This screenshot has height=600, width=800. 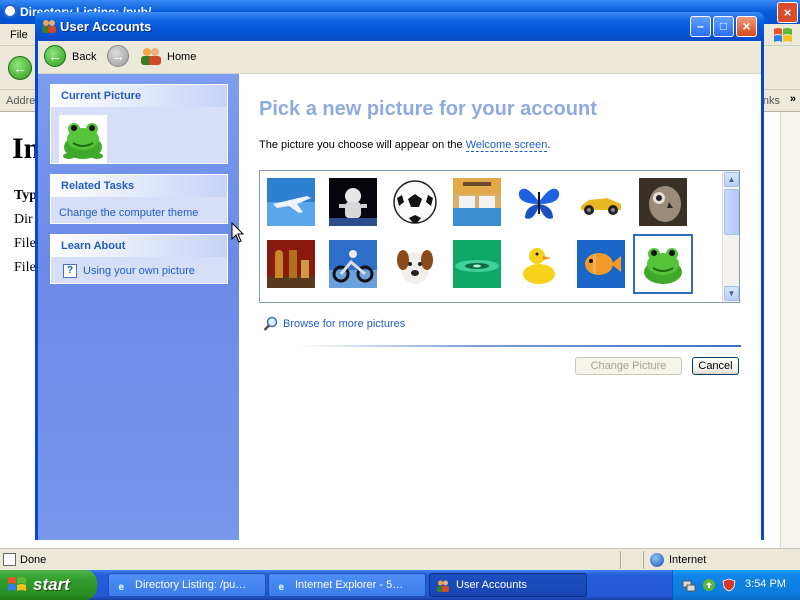 What do you see at coordinates (765, 584) in the screenshot?
I see `clock: 3:54 PM` at bounding box center [765, 584].